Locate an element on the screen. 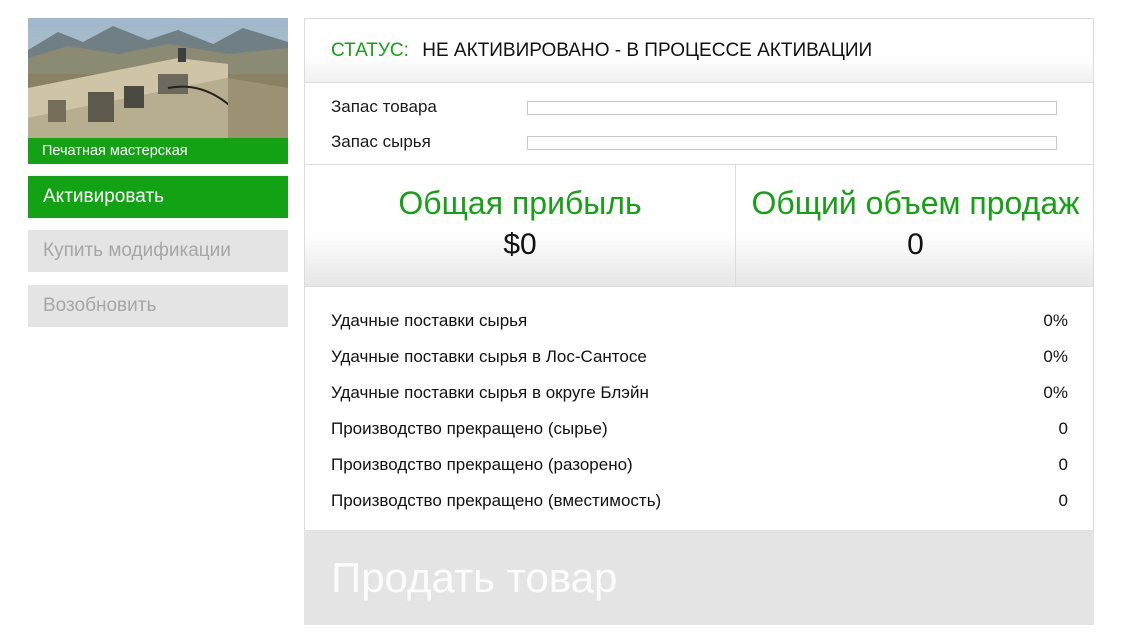 This screenshot has height=644, width=1145. status-label: СТАТУС: is located at coordinates (370, 50).